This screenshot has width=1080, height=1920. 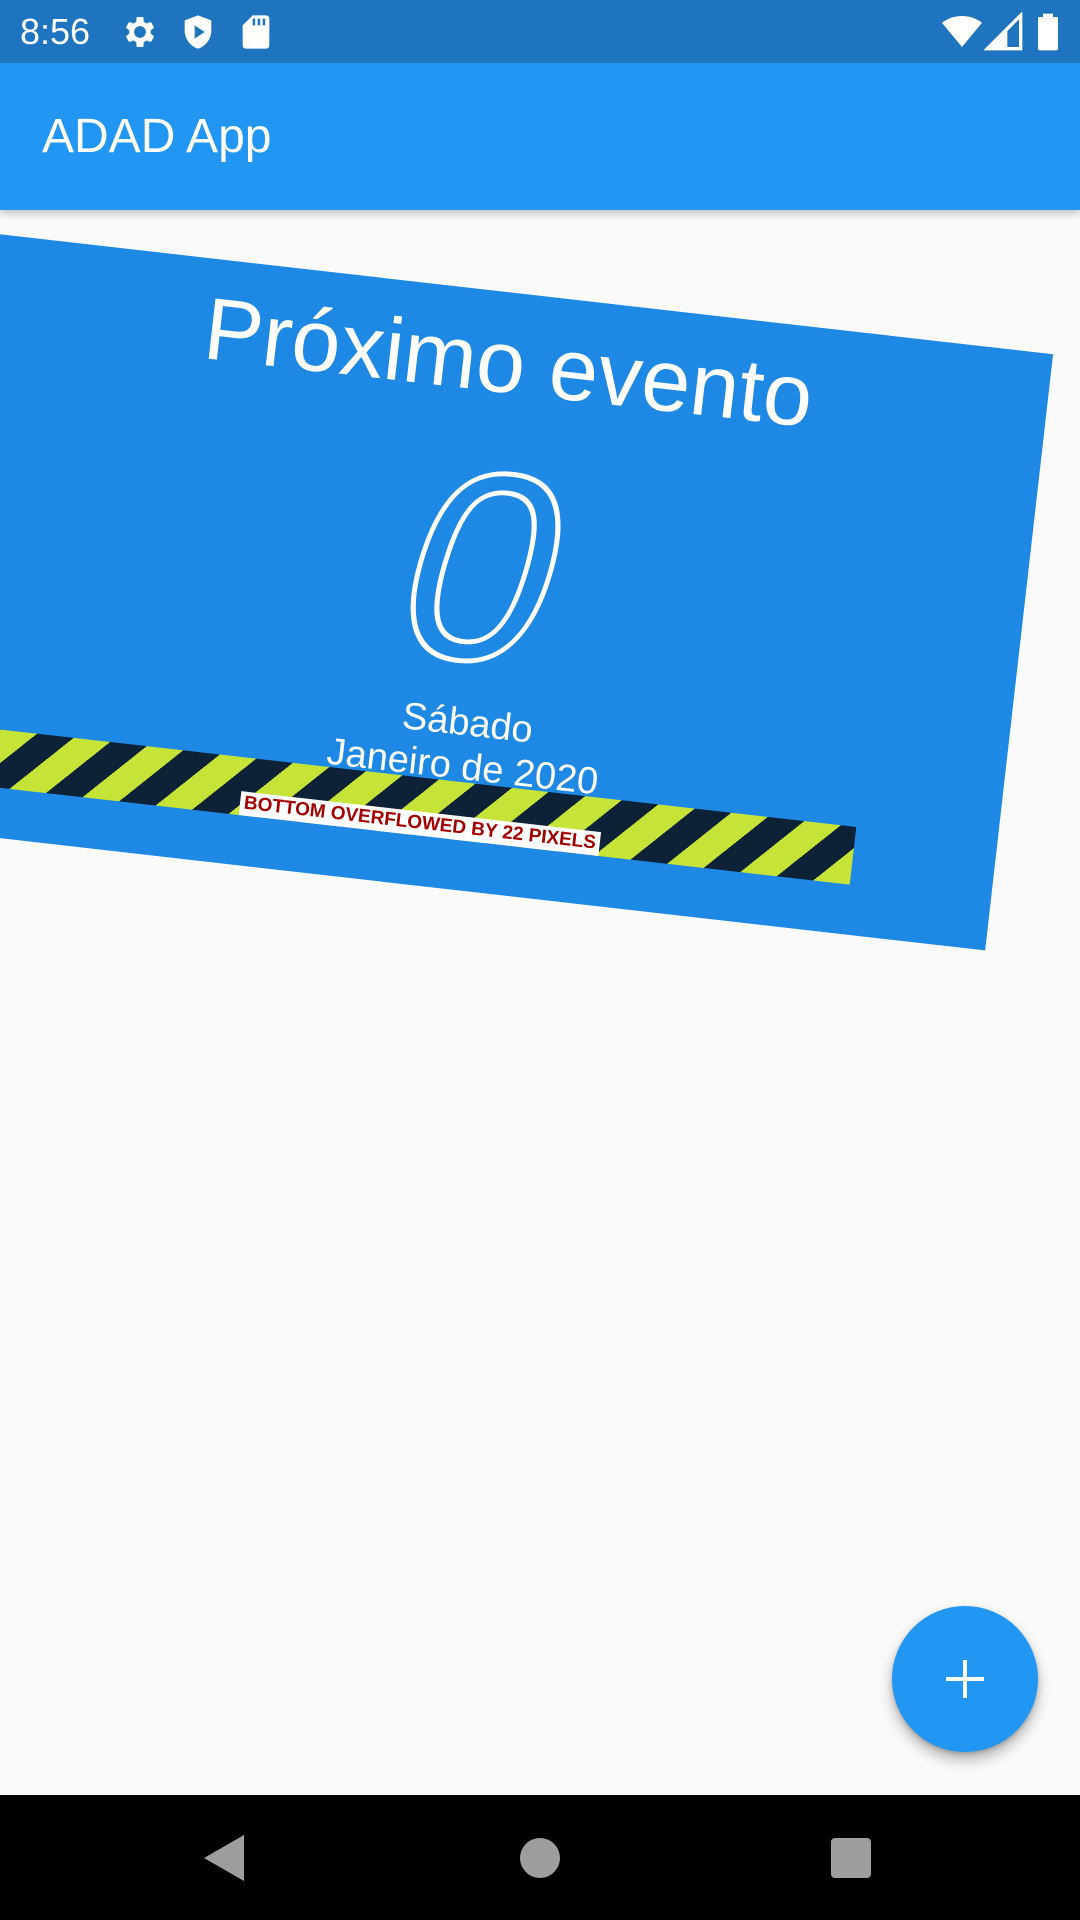 I want to click on shield-play-icon, so click(x=198, y=32).